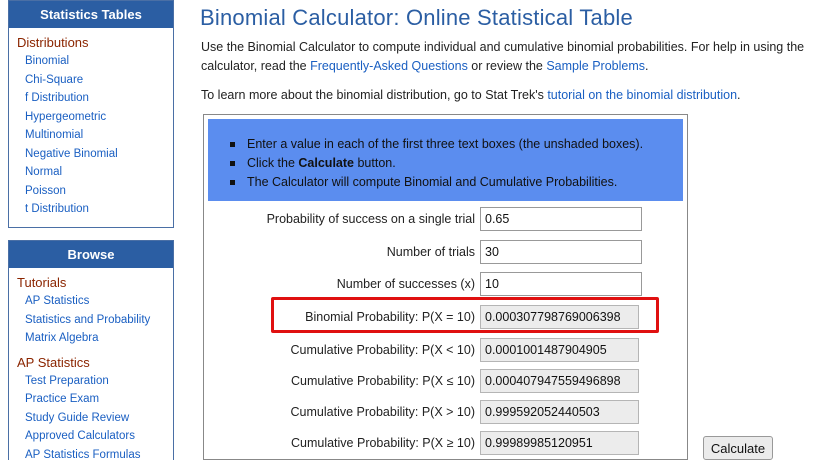  I want to click on trials-input: 30, so click(561, 252).